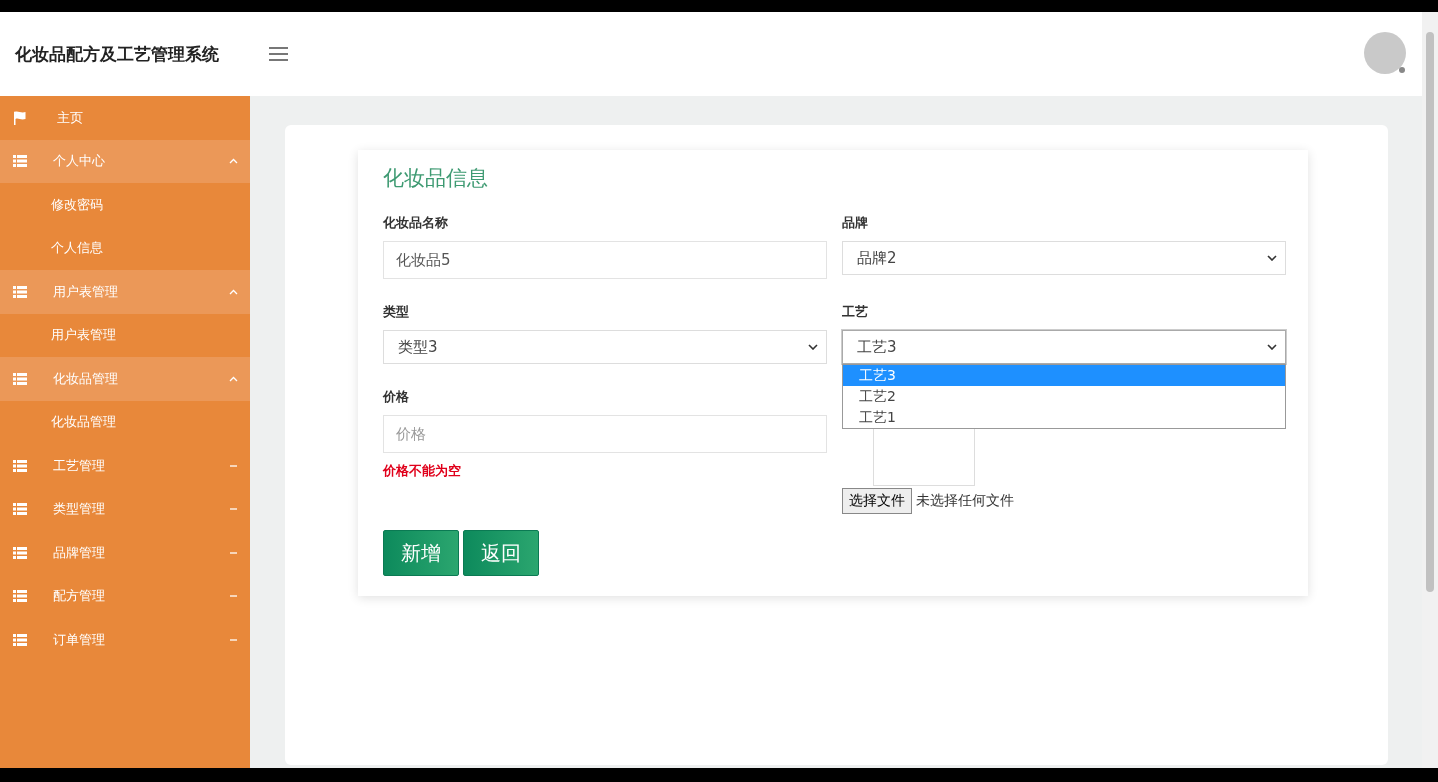 This screenshot has width=1438, height=782. I want to click on sidebar-subitem: 用户表管理, so click(125, 335).